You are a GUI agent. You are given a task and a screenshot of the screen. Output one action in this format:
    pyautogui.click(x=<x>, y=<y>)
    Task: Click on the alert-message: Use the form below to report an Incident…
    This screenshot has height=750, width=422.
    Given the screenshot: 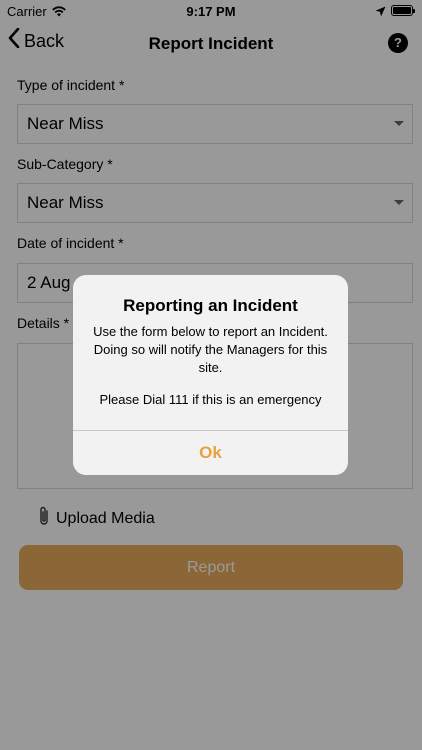 What is the action you would take?
    pyautogui.click(x=210, y=349)
    